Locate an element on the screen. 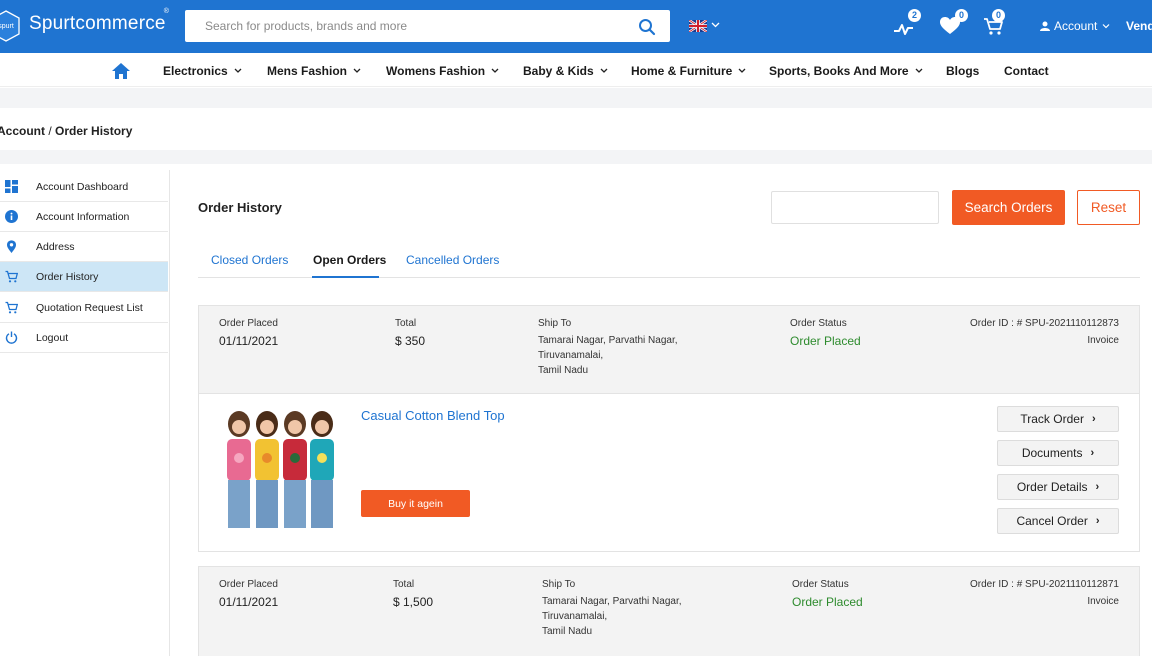 Image resolution: width=1152 pixels, height=656 pixels. breadcrumb-account-link: Account is located at coordinates (22, 131).